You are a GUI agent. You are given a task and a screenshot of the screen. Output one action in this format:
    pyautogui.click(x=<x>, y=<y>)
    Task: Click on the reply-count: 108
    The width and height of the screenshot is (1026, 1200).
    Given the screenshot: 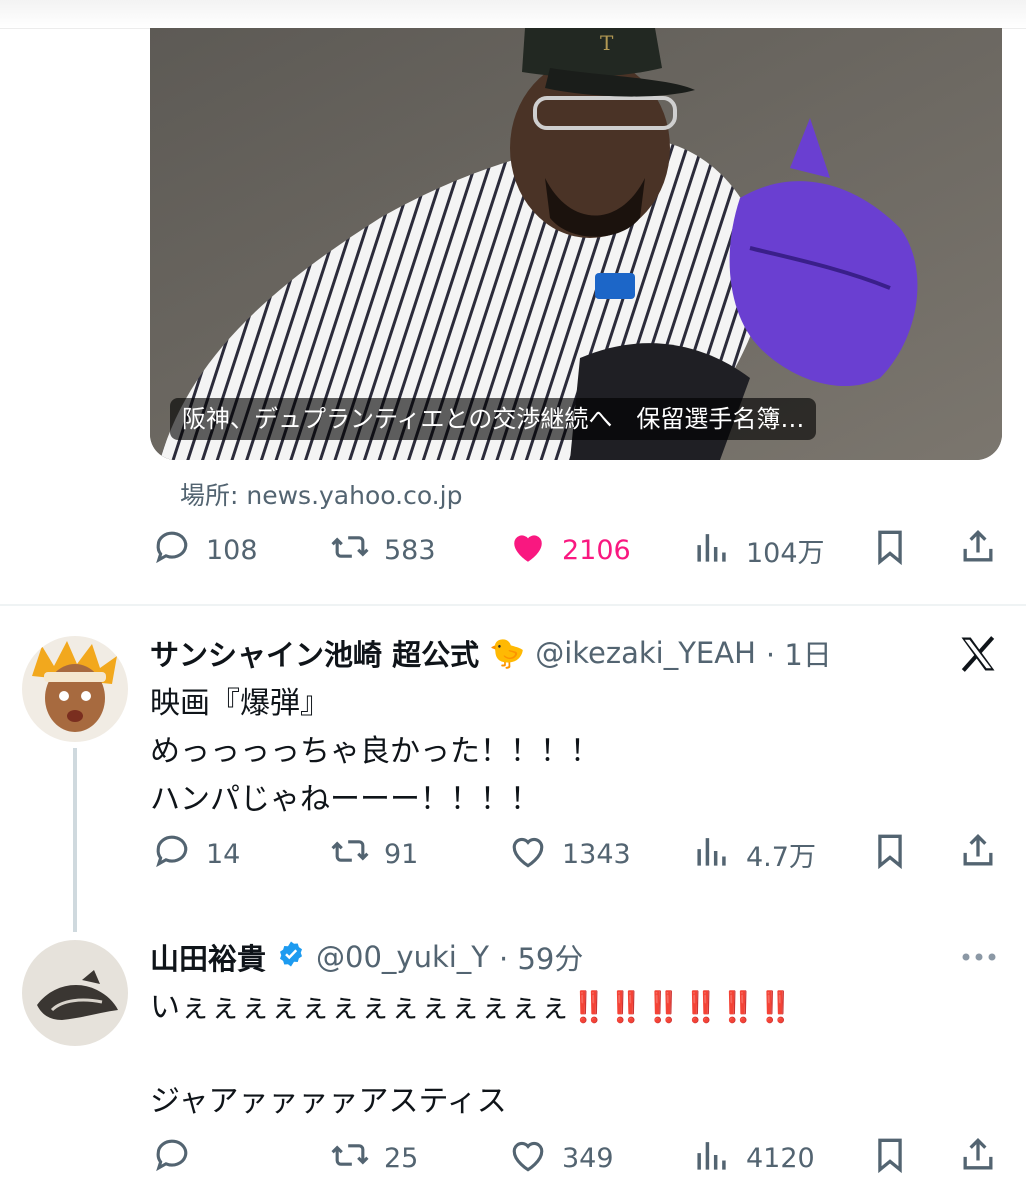 What is the action you would take?
    pyautogui.click(x=232, y=550)
    